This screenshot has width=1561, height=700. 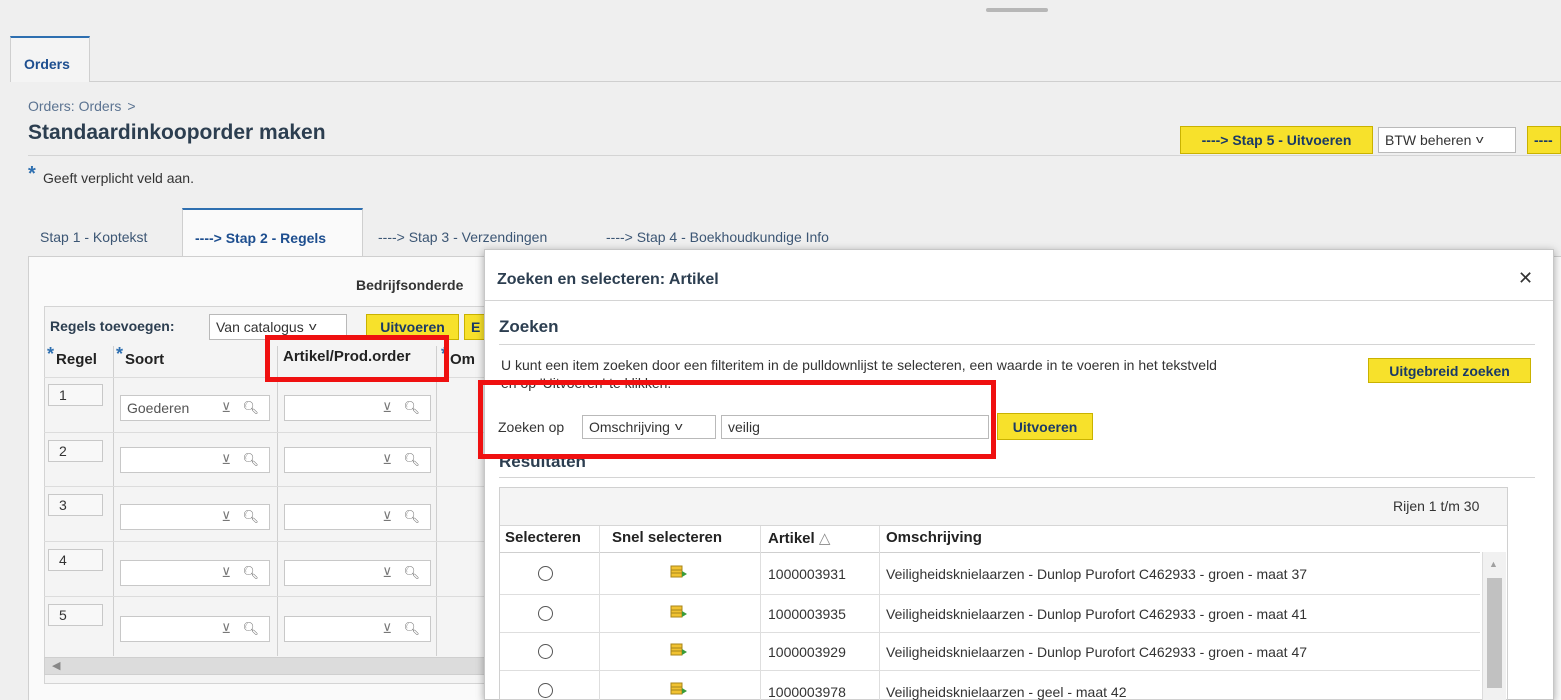 What do you see at coordinates (1494, 633) in the screenshot?
I see `scrollbar-thumb` at bounding box center [1494, 633].